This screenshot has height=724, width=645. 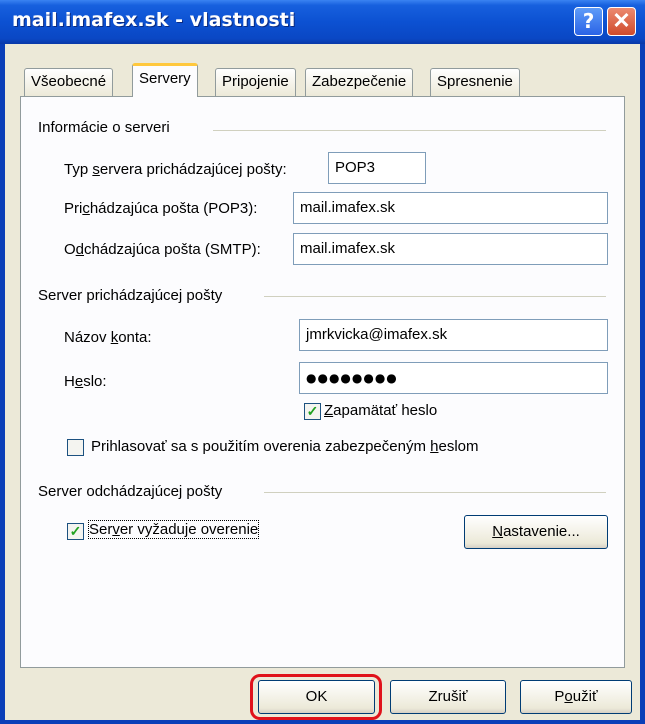 I want to click on apply-button: Použiť, so click(x=576, y=697).